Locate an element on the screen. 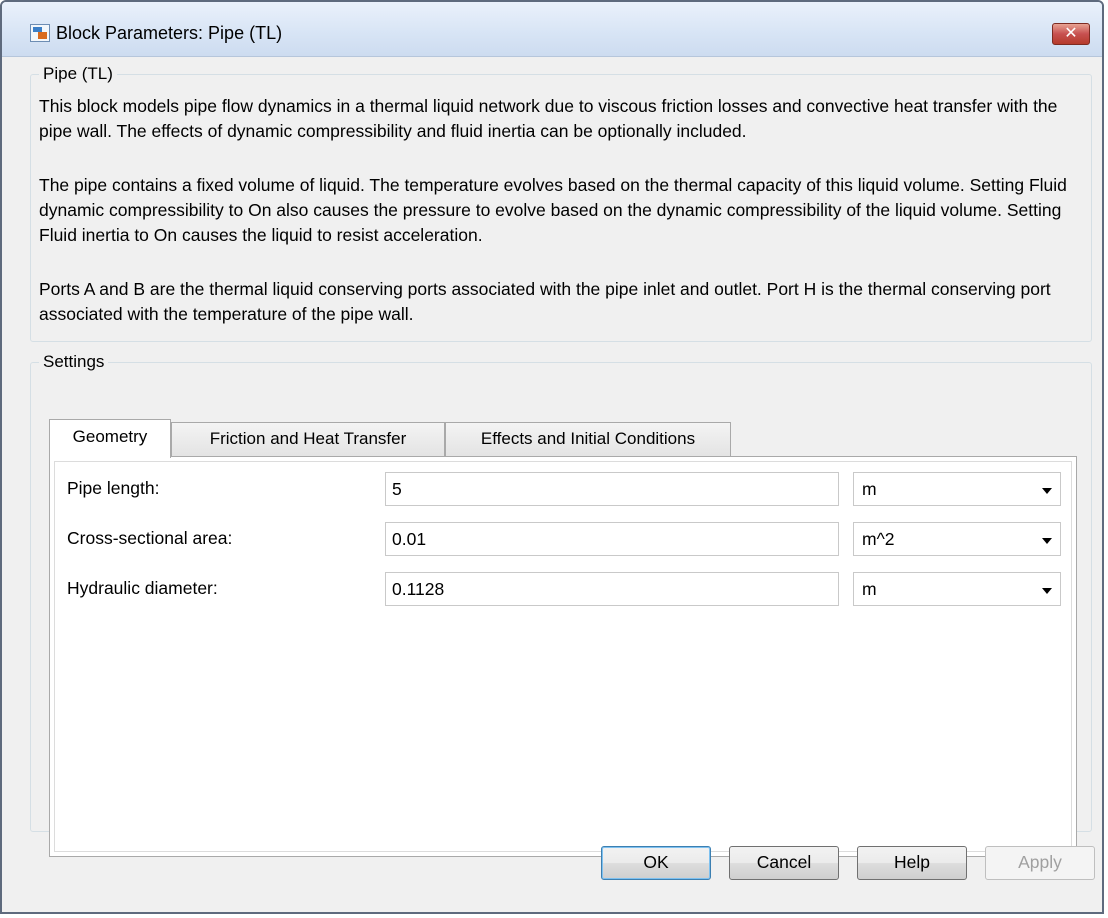 This screenshot has width=1108, height=918. tab-effects-and-initial-conditions: Effects and Initial Conditions is located at coordinates (588, 439).